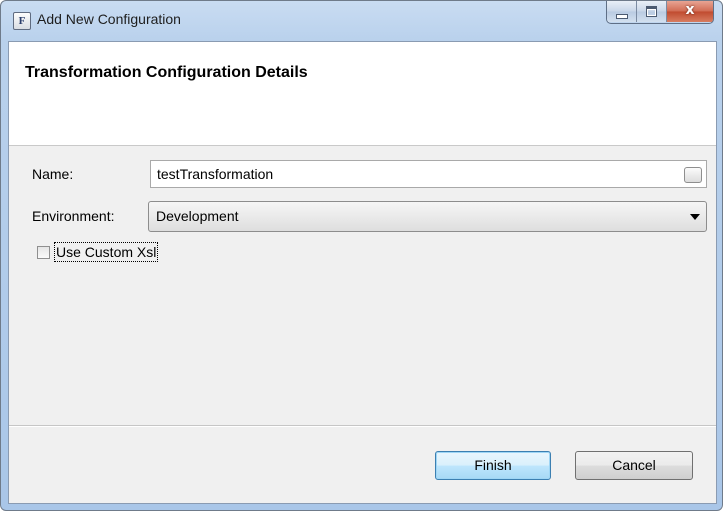  I want to click on close-button: x, so click(690, 11).